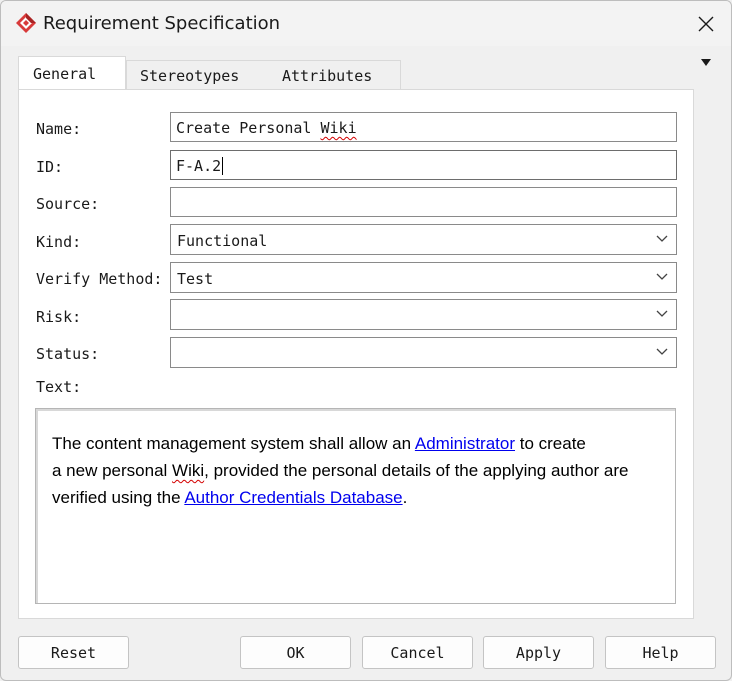 Image resolution: width=732 pixels, height=681 pixels. I want to click on kind-label: Kind:, so click(59, 242).